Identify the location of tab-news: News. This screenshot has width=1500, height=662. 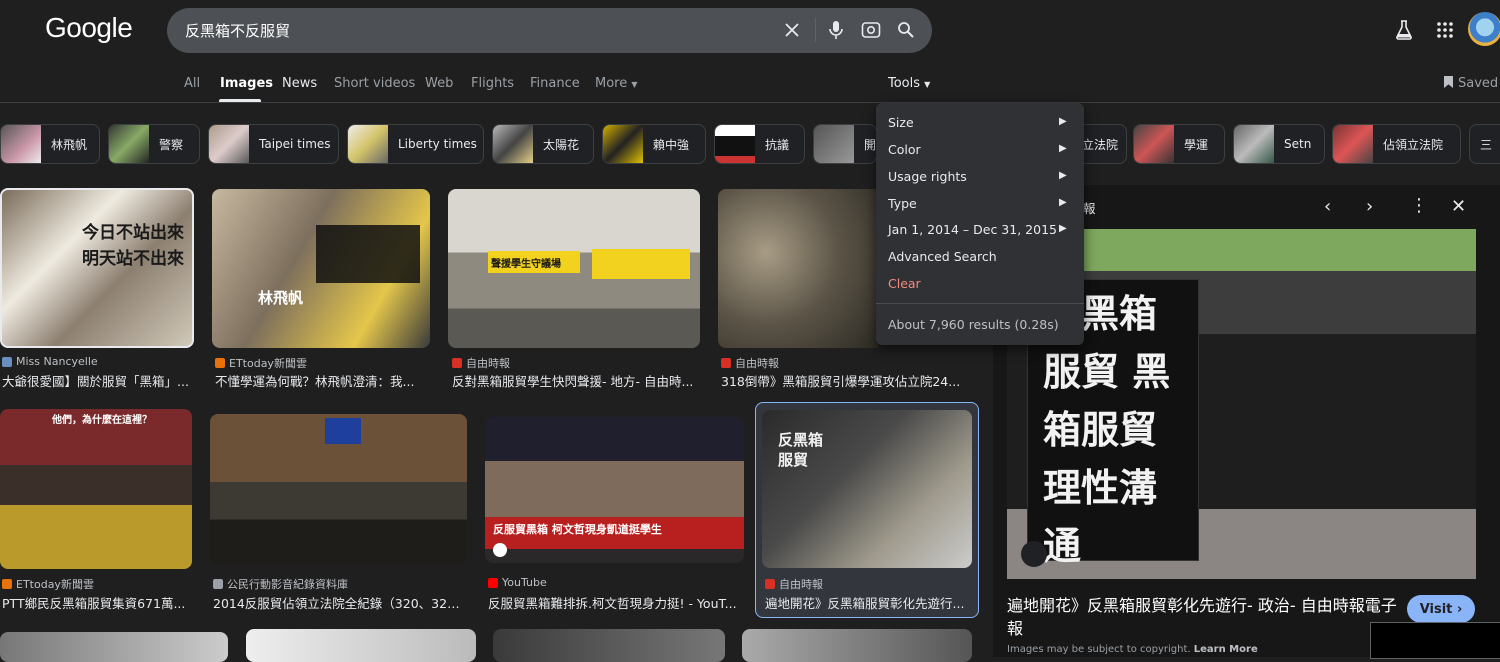
(299, 83).